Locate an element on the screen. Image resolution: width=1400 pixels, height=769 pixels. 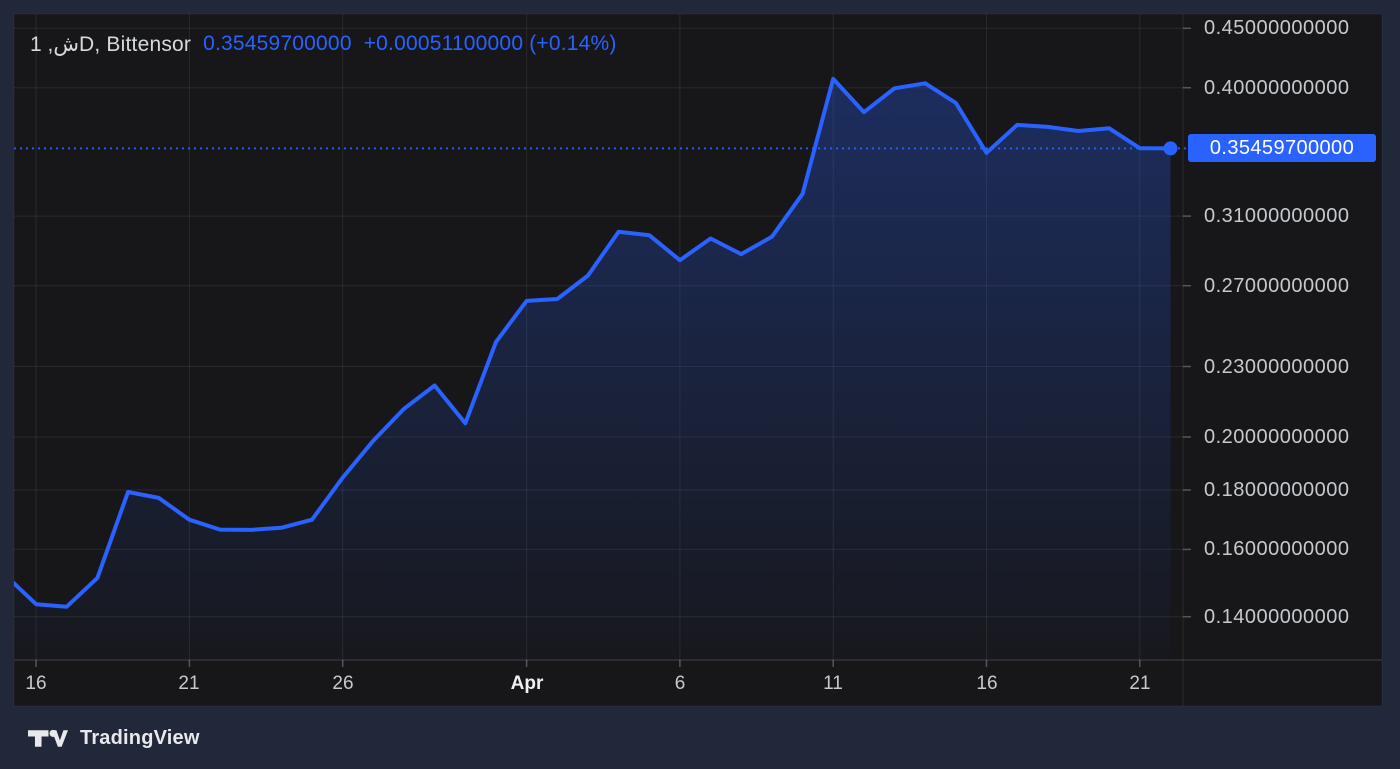
legend-last-price: 0.35459700000 is located at coordinates (277, 43).